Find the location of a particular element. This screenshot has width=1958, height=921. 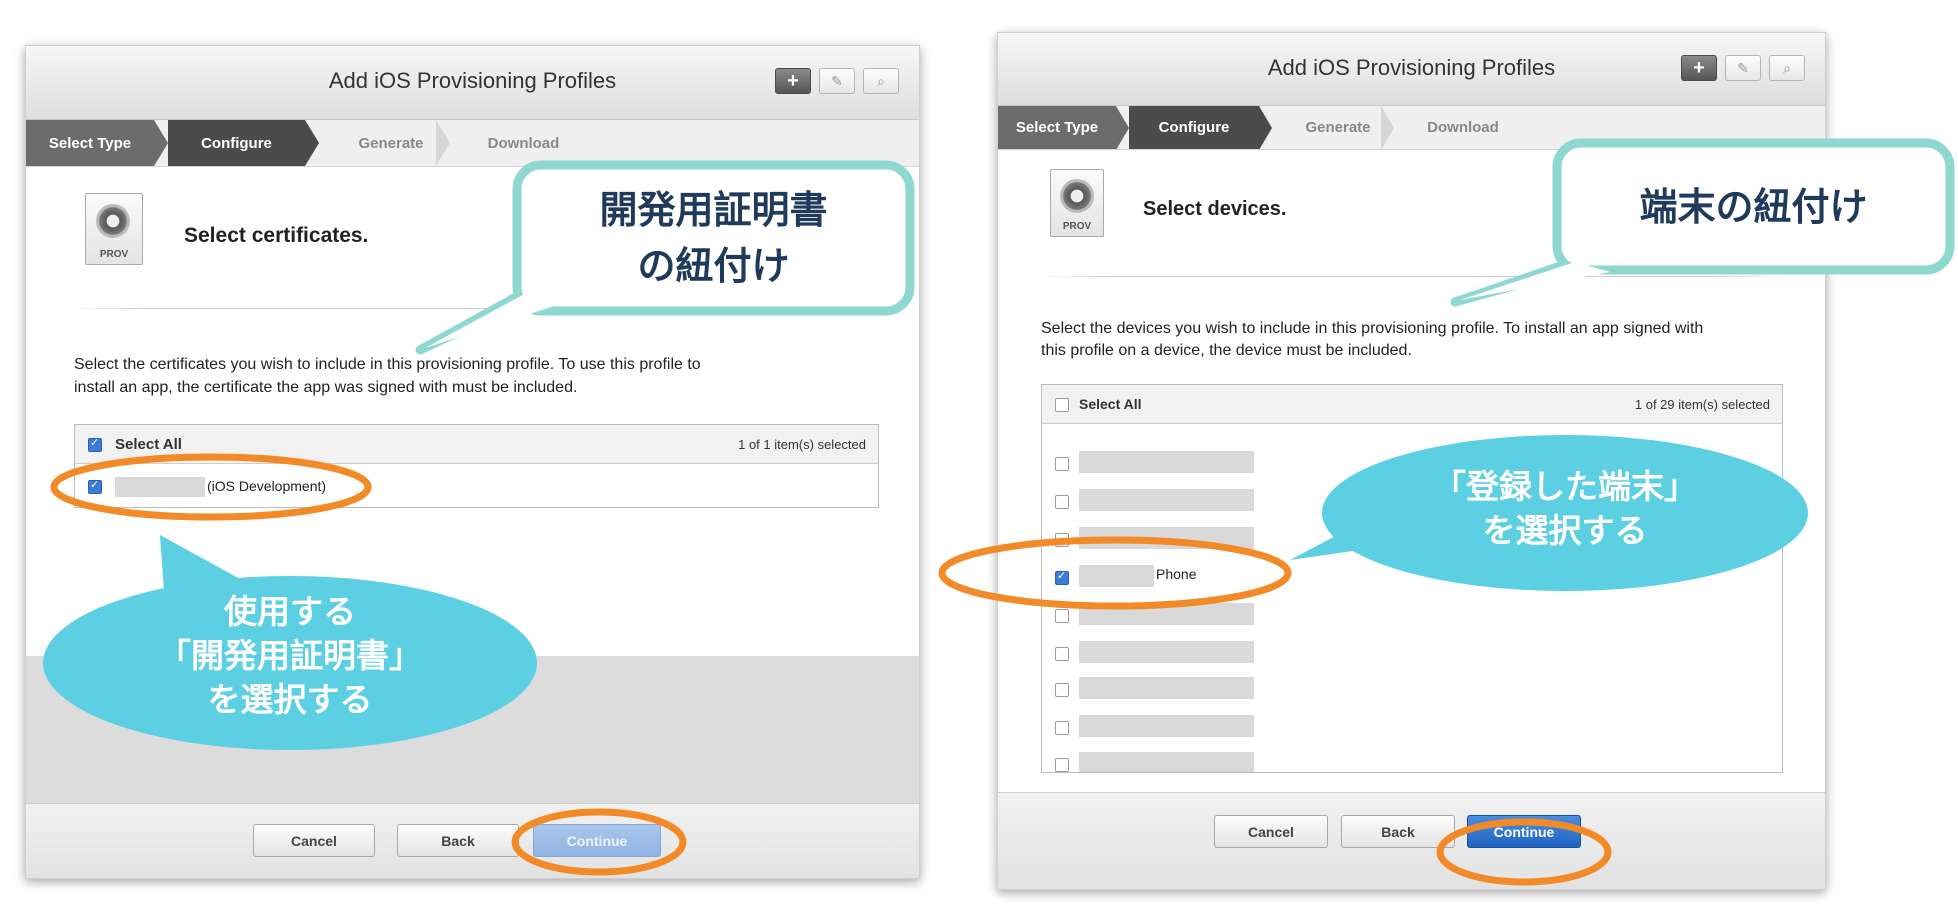

callout-line: 「開発用証明書」 is located at coordinates (290, 655).